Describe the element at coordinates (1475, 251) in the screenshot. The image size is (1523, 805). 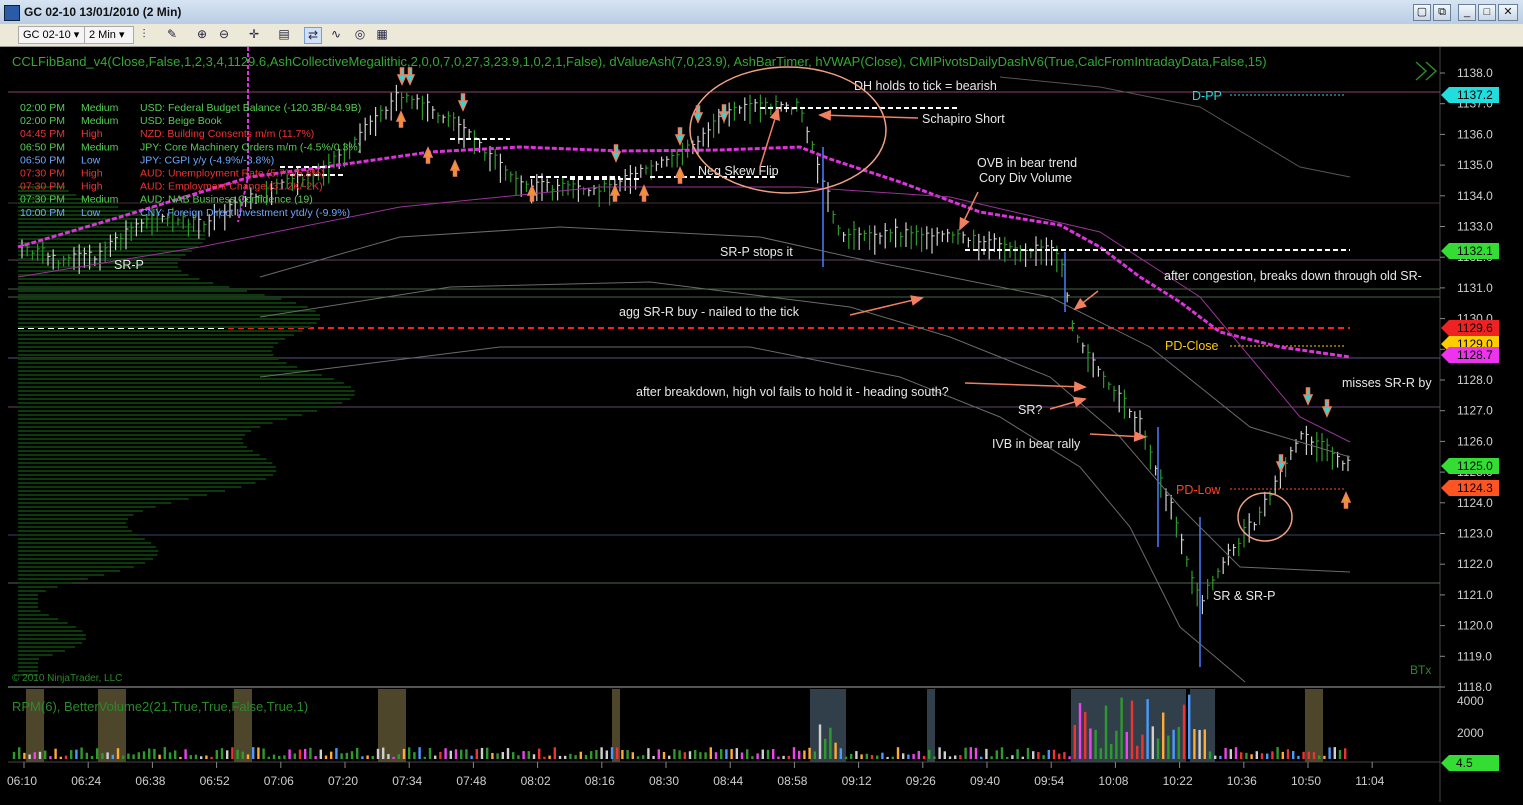
I see `price-marker-label: 1132.1` at that location.